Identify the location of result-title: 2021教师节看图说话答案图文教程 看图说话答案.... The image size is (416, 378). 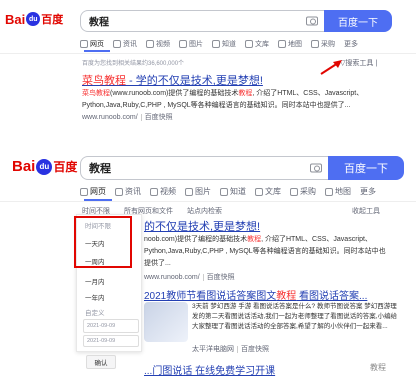
(255, 294).